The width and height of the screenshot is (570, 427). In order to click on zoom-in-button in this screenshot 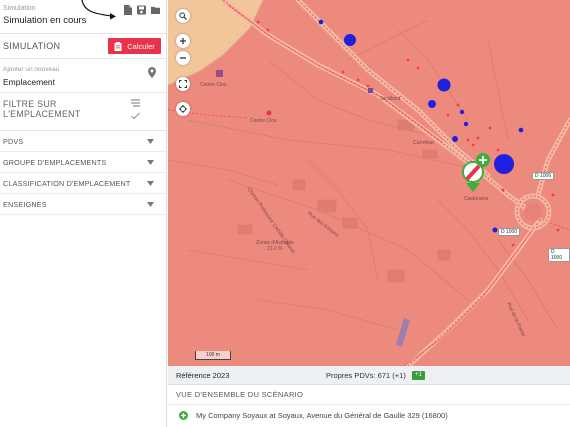, I will do `click(183, 41)`.